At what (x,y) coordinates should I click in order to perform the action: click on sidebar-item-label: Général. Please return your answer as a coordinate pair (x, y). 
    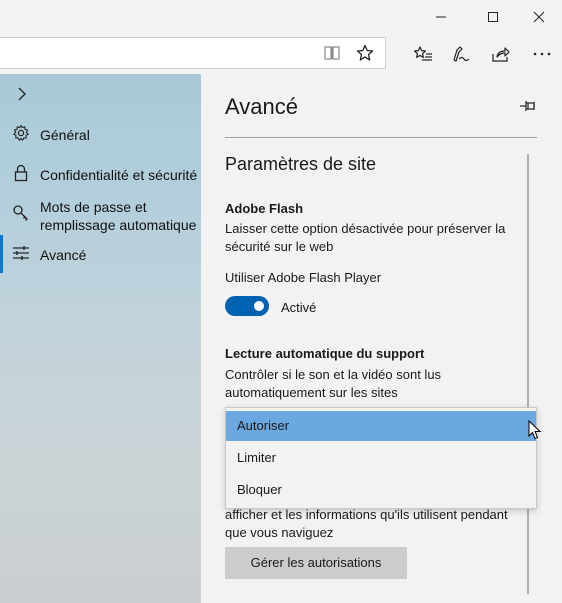
    Looking at the image, I should click on (65, 135).